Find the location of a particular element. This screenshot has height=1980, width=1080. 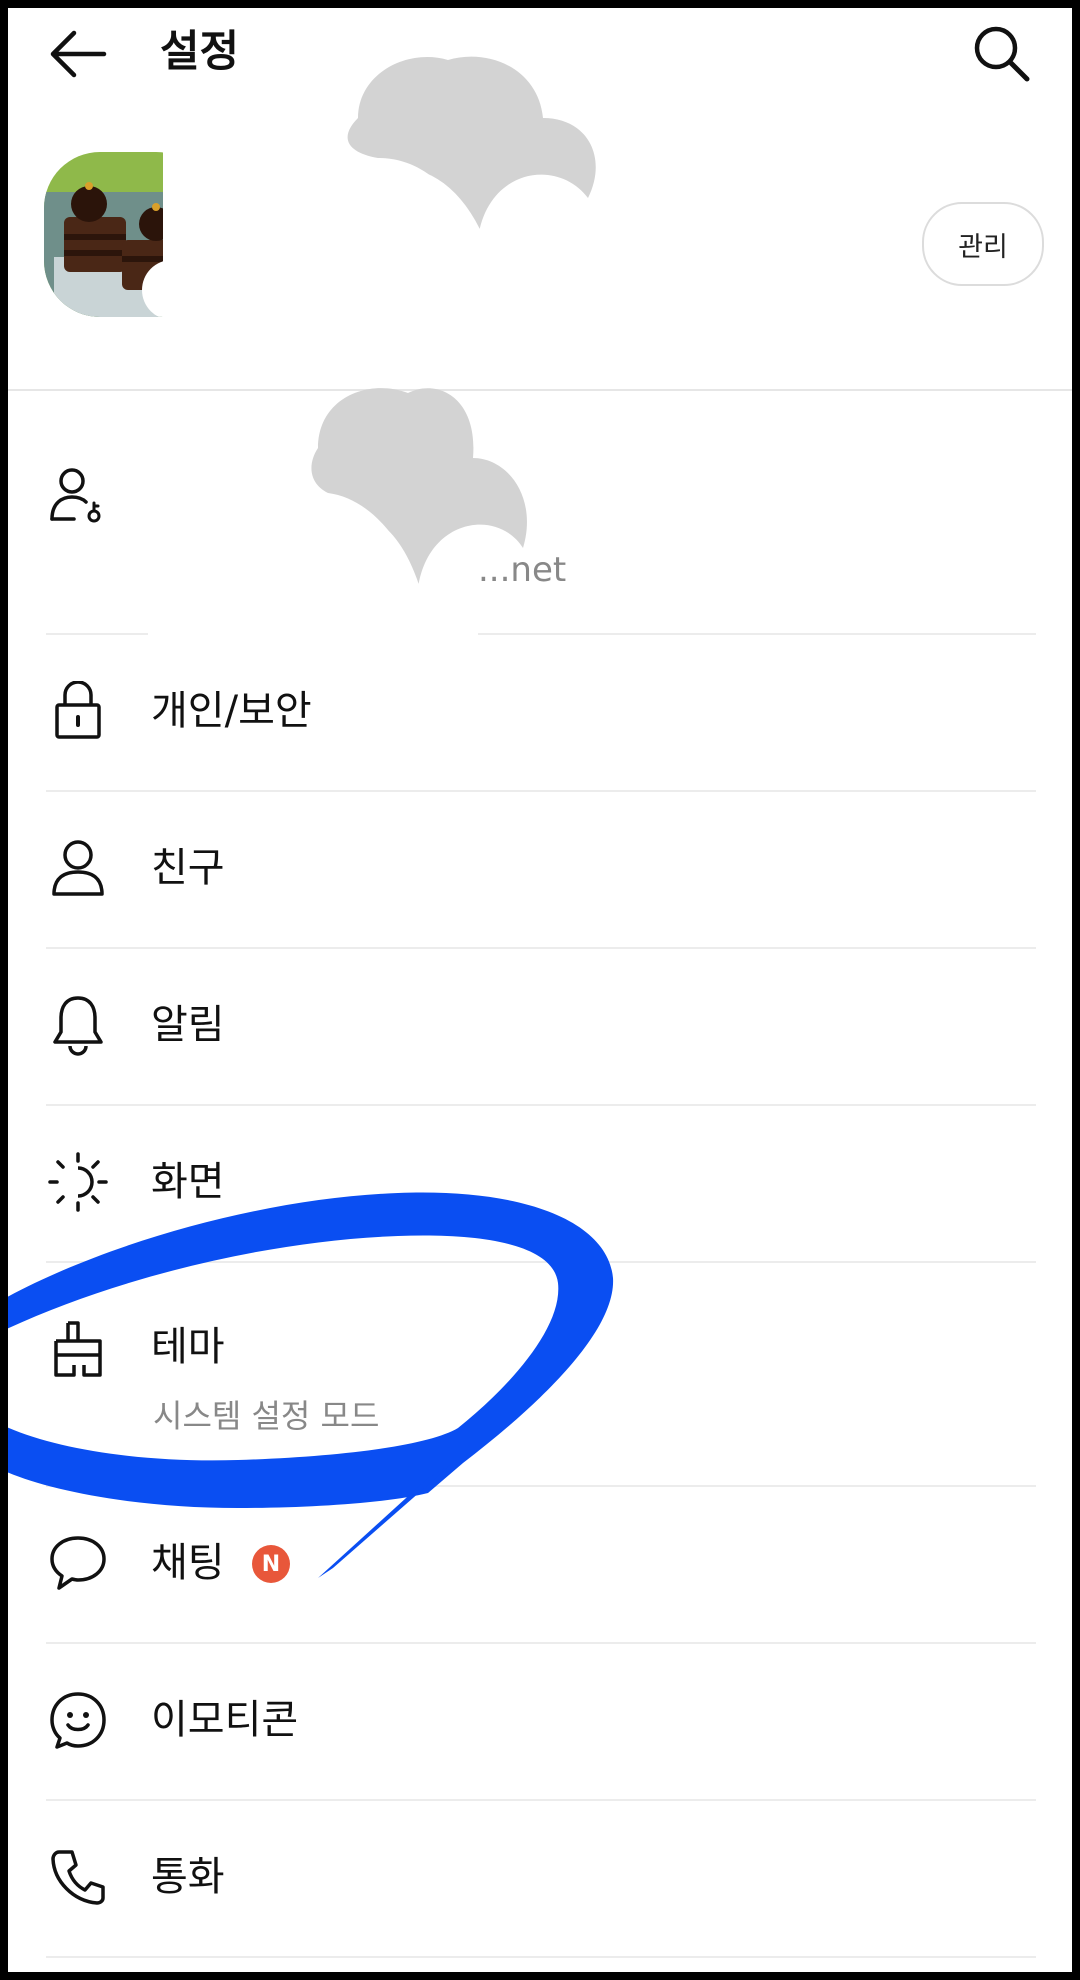

page-title: 설정 is located at coordinates (200, 52).